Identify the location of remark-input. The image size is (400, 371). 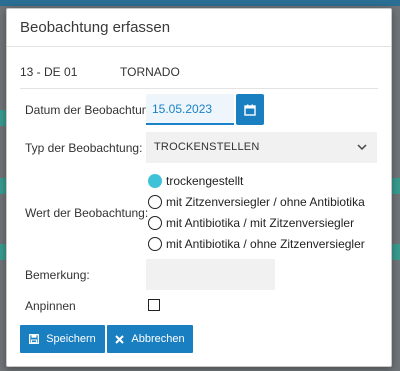
(210, 274).